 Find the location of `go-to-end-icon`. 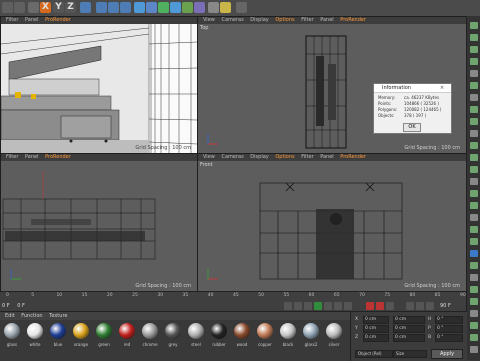

go-to-end-icon is located at coordinates (348, 306).